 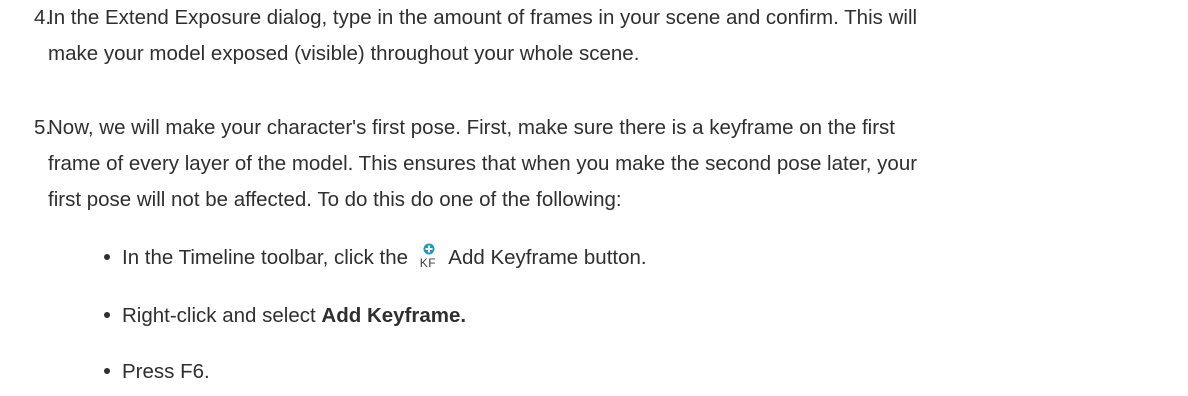 I want to click on bullet-press-f6: Press F6., so click(x=157, y=372).